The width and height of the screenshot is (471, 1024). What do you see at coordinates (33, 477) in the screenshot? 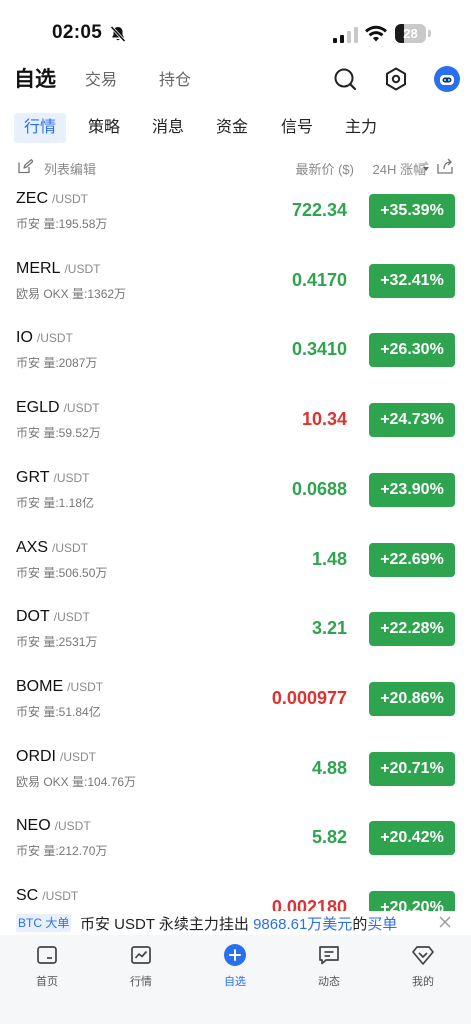
I see `symbol-label: GRT` at bounding box center [33, 477].